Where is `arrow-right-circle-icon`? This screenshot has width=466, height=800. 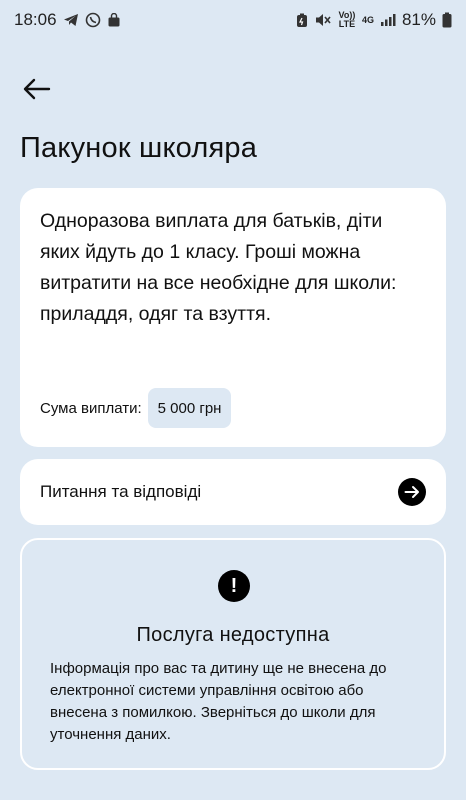 arrow-right-circle-icon is located at coordinates (412, 492).